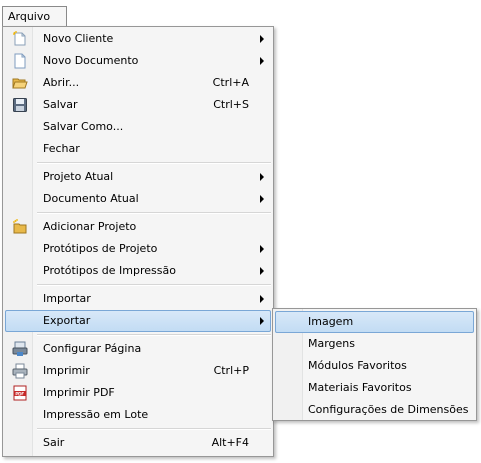 The height and width of the screenshot is (463, 481). What do you see at coordinates (138, 39) in the screenshot?
I see `menu-item-novo-cliente: Novo Cliente` at bounding box center [138, 39].